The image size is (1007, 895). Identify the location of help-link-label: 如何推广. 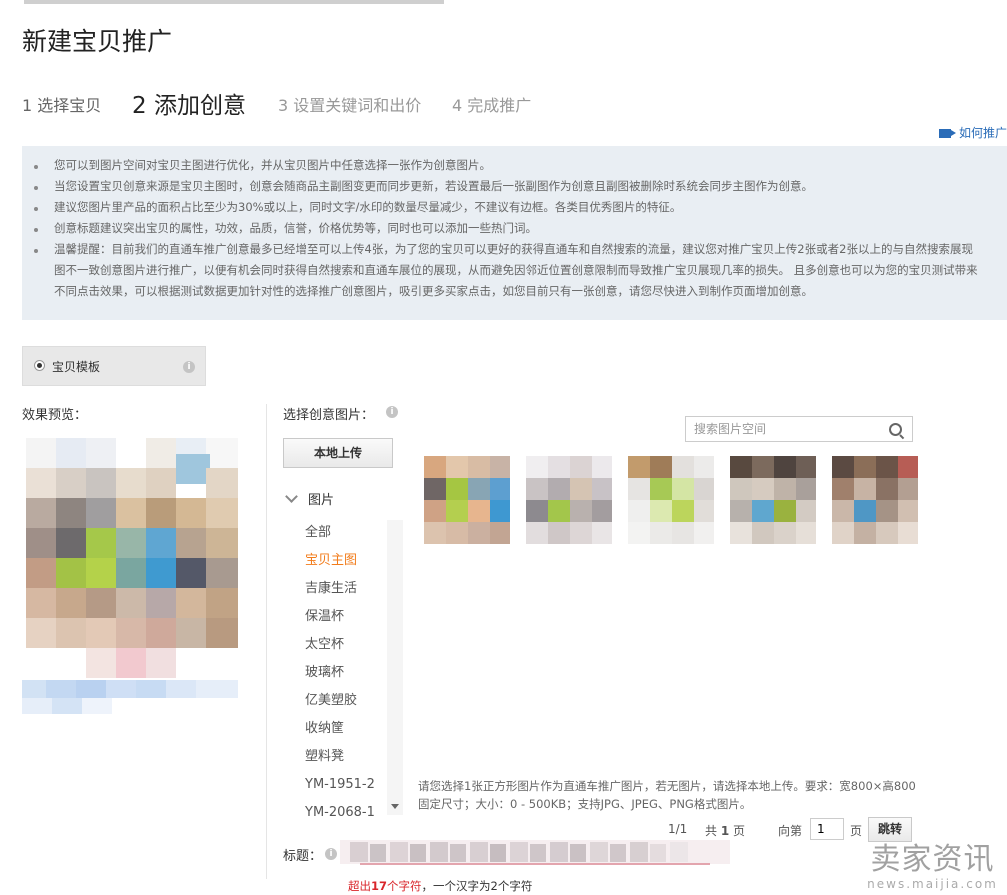
(982, 133).